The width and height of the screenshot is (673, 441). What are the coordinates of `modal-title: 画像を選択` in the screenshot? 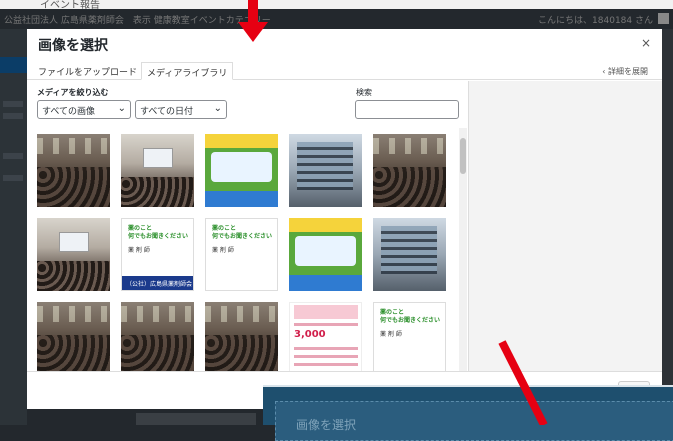 It's located at (73, 46).